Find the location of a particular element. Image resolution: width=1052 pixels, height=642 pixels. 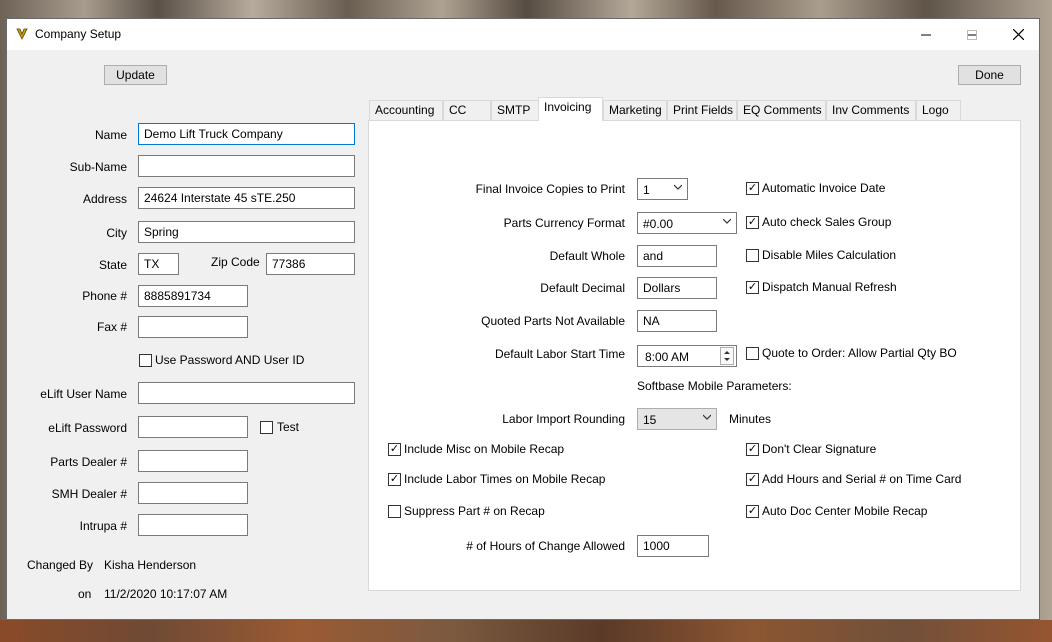

tab-marketing: Marketing is located at coordinates (635, 110).